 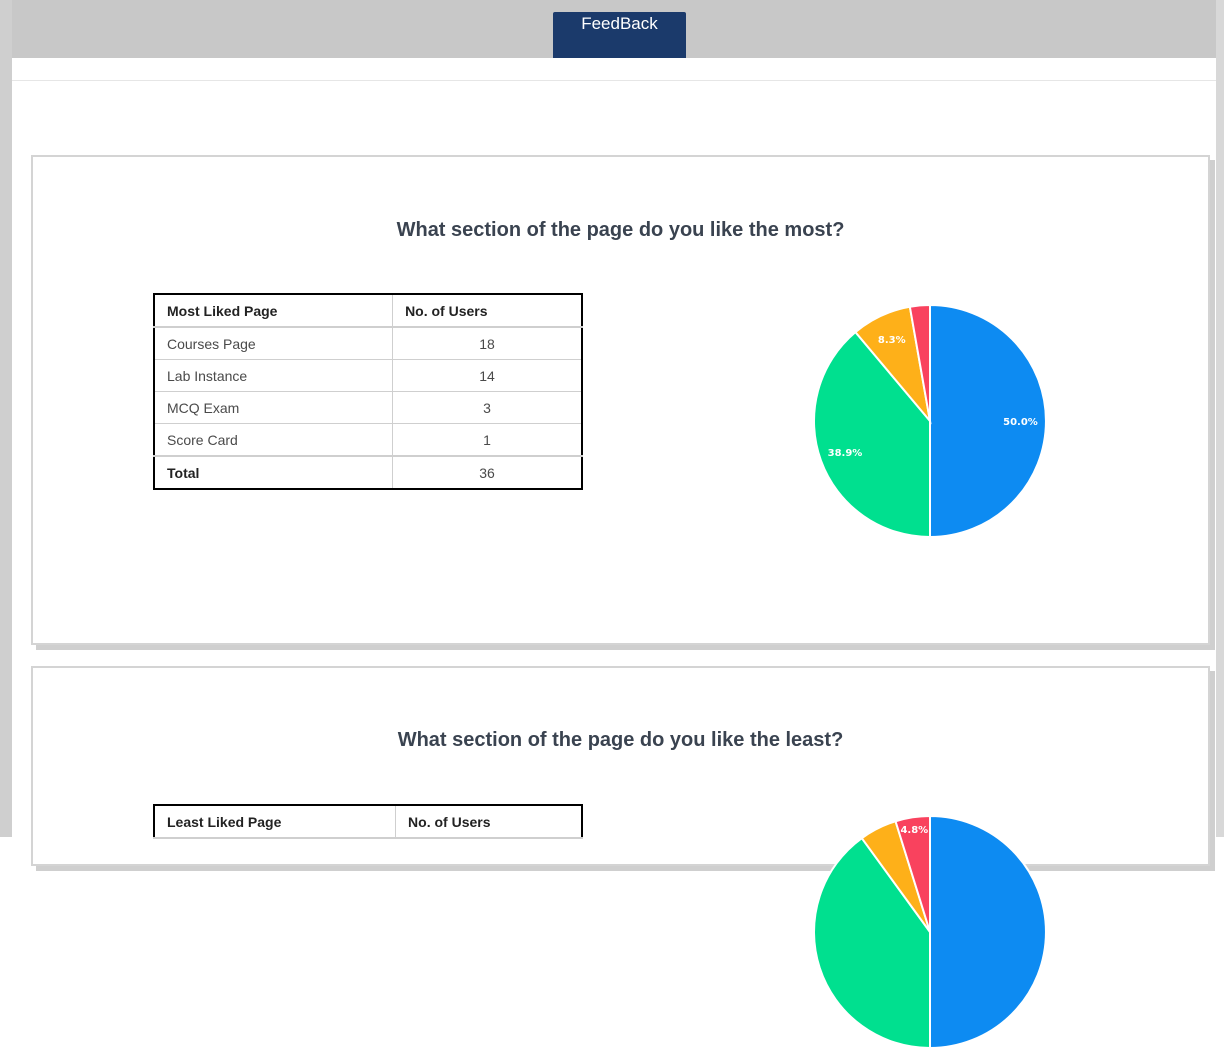 What do you see at coordinates (988, 932) in the screenshot?
I see `pie-slice` at bounding box center [988, 932].